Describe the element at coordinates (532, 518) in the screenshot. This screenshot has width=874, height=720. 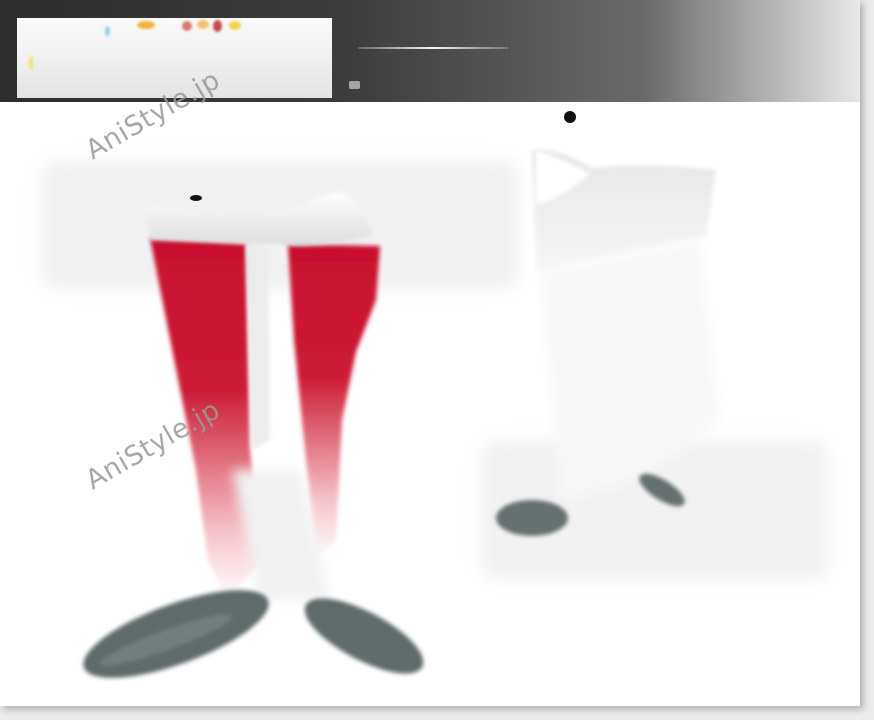
I see `white-sock-toe-left` at that location.